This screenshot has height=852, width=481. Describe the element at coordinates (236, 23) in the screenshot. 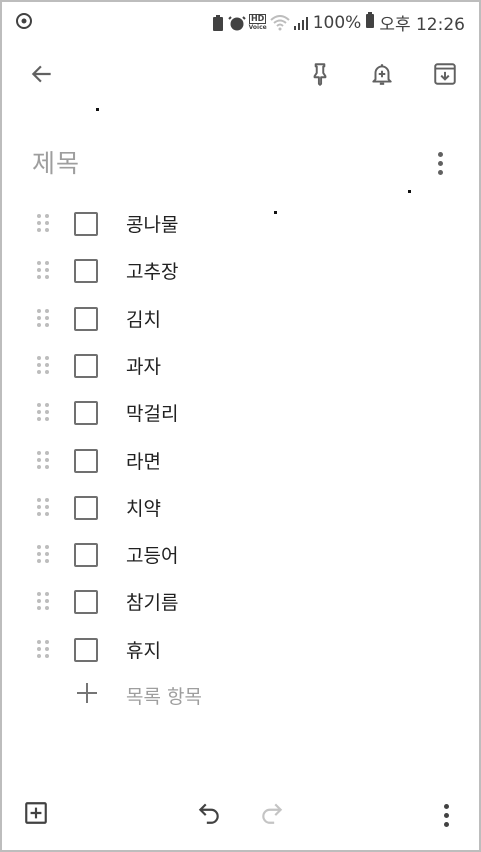

I see `alarm-icon` at that location.